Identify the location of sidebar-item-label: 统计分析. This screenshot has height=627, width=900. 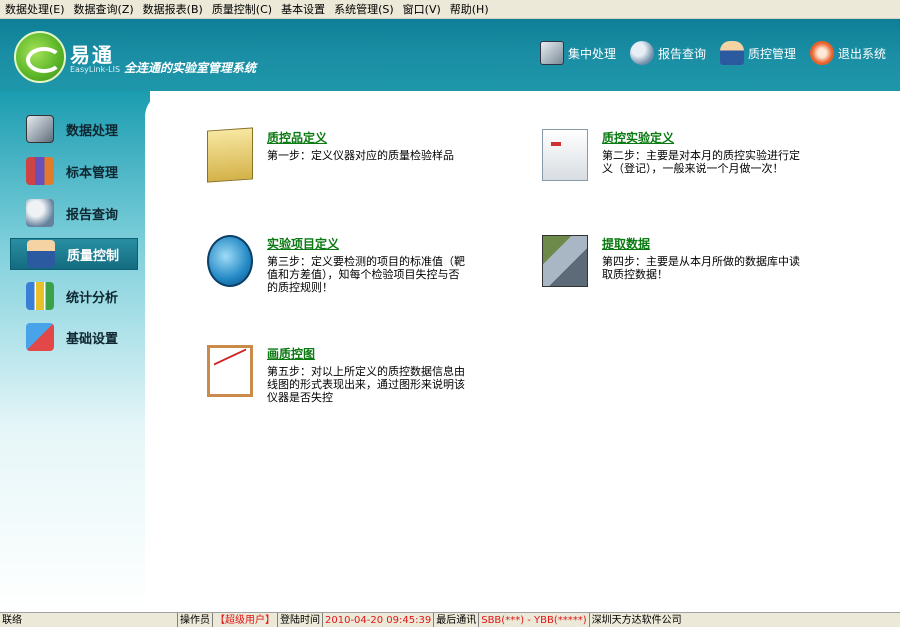
(92, 298).